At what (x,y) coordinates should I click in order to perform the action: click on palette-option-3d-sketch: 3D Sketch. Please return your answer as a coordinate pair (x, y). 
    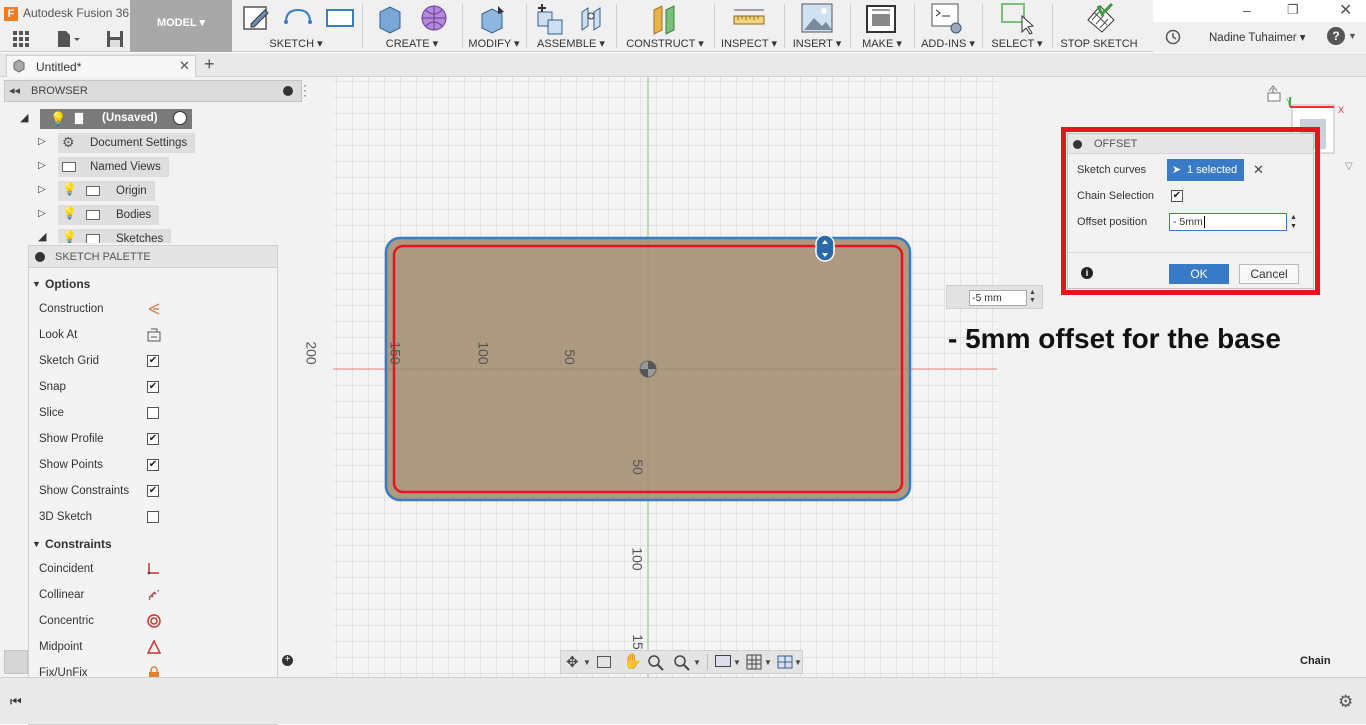
    Looking at the image, I should click on (154, 517).